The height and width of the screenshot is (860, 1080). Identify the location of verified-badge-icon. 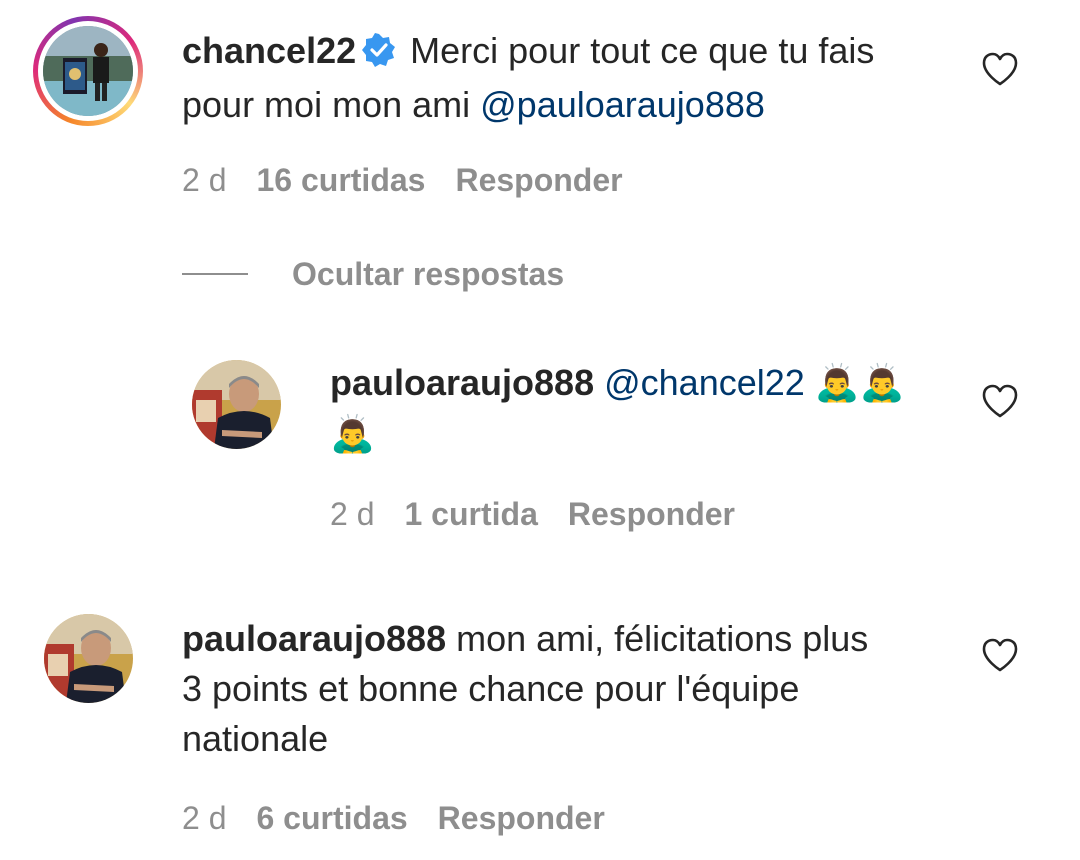
(379, 55).